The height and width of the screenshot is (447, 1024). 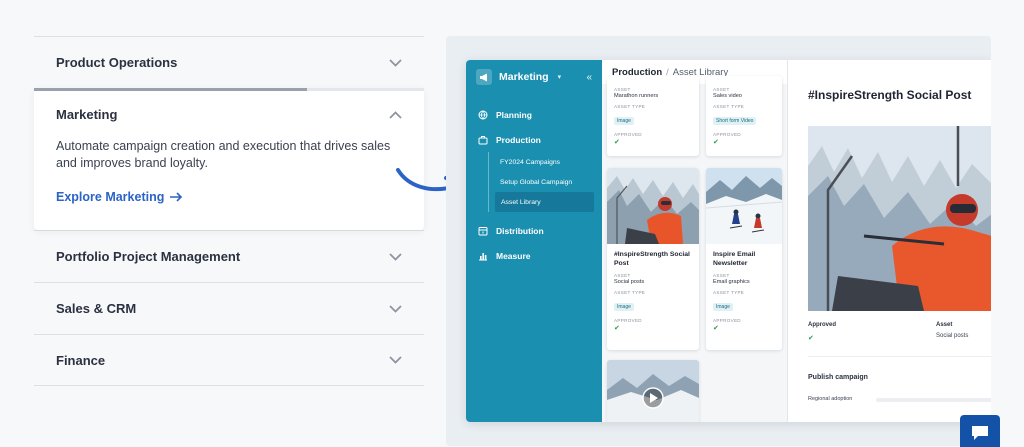 What do you see at coordinates (229, 360) in the screenshot?
I see `accordion-item-finance: Finance` at bounding box center [229, 360].